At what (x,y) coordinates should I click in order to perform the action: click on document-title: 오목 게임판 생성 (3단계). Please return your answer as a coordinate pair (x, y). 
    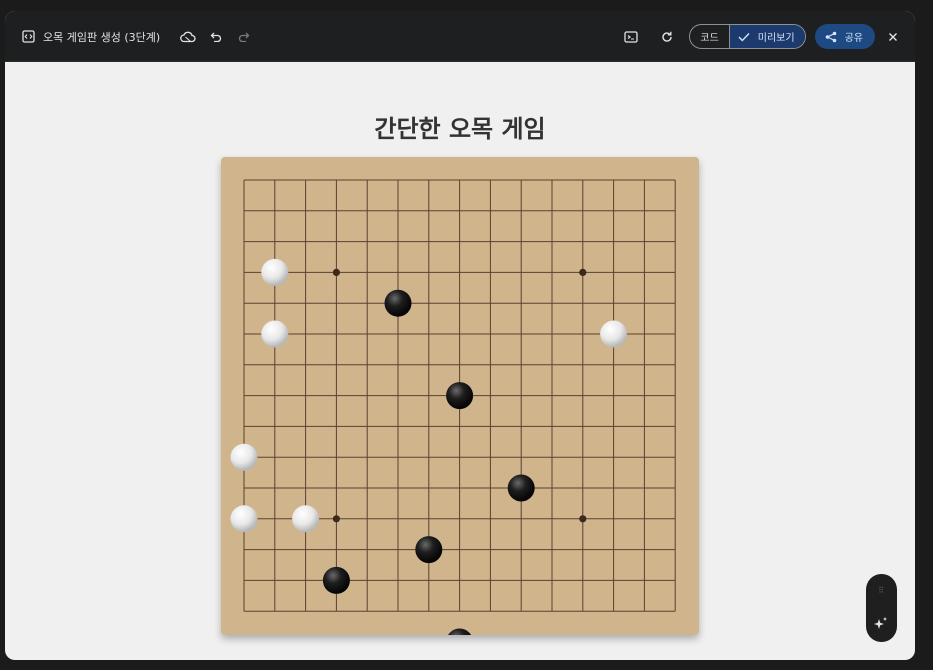
    Looking at the image, I should click on (102, 37).